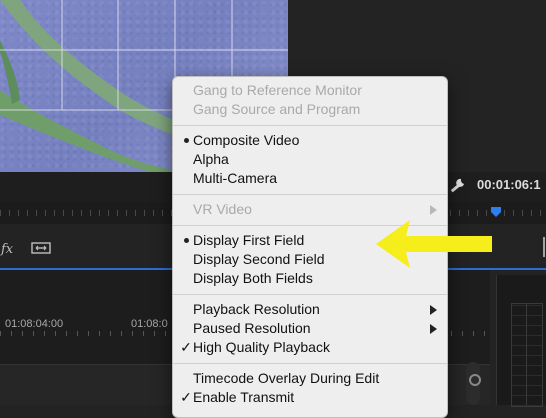 The image size is (546, 418). Describe the element at coordinates (211, 159) in the screenshot. I see `menu-item-label: Alpha` at that location.